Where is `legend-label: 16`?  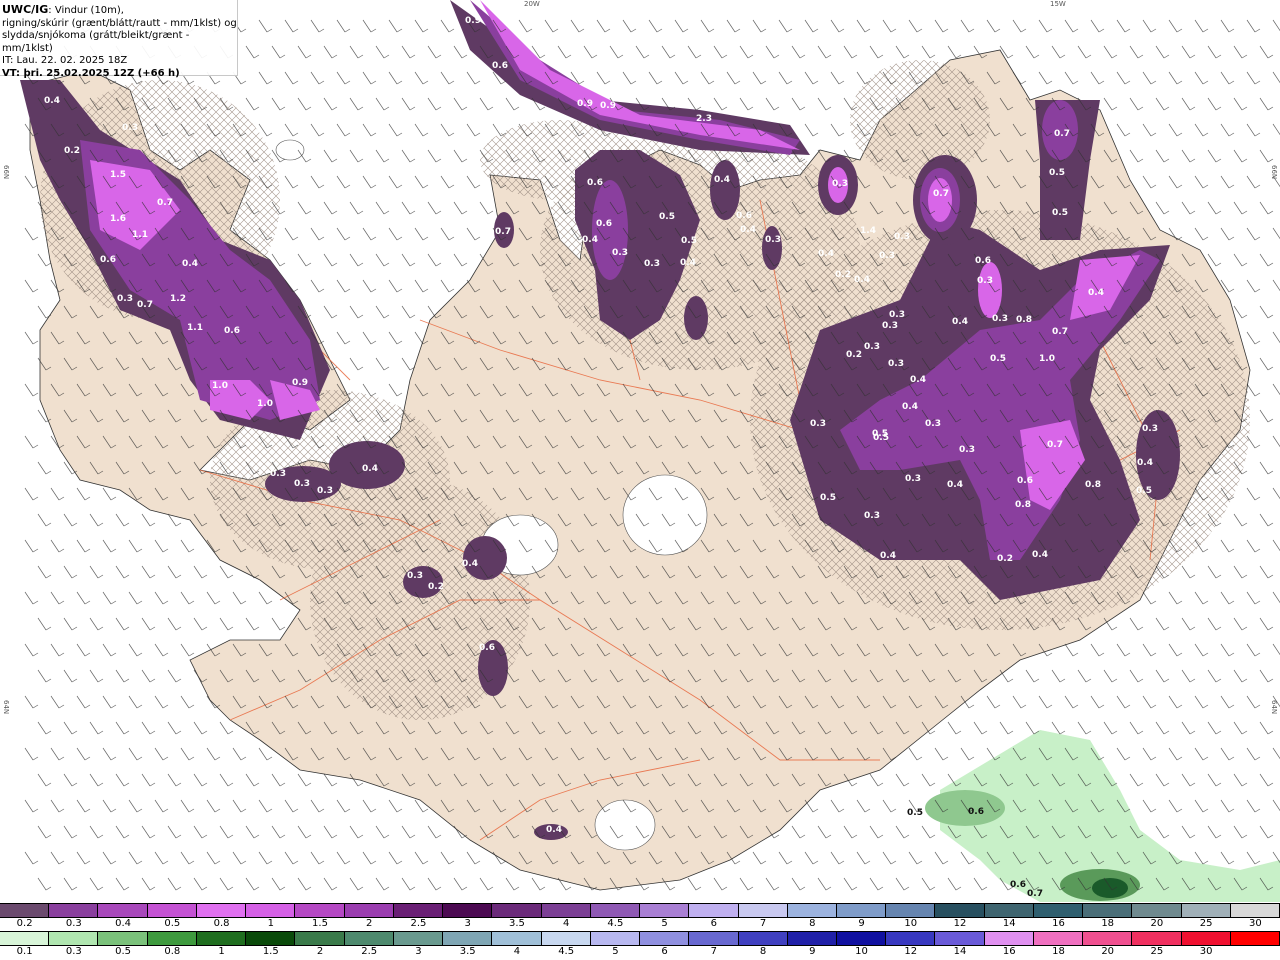 legend-label: 16 is located at coordinates (1058, 923).